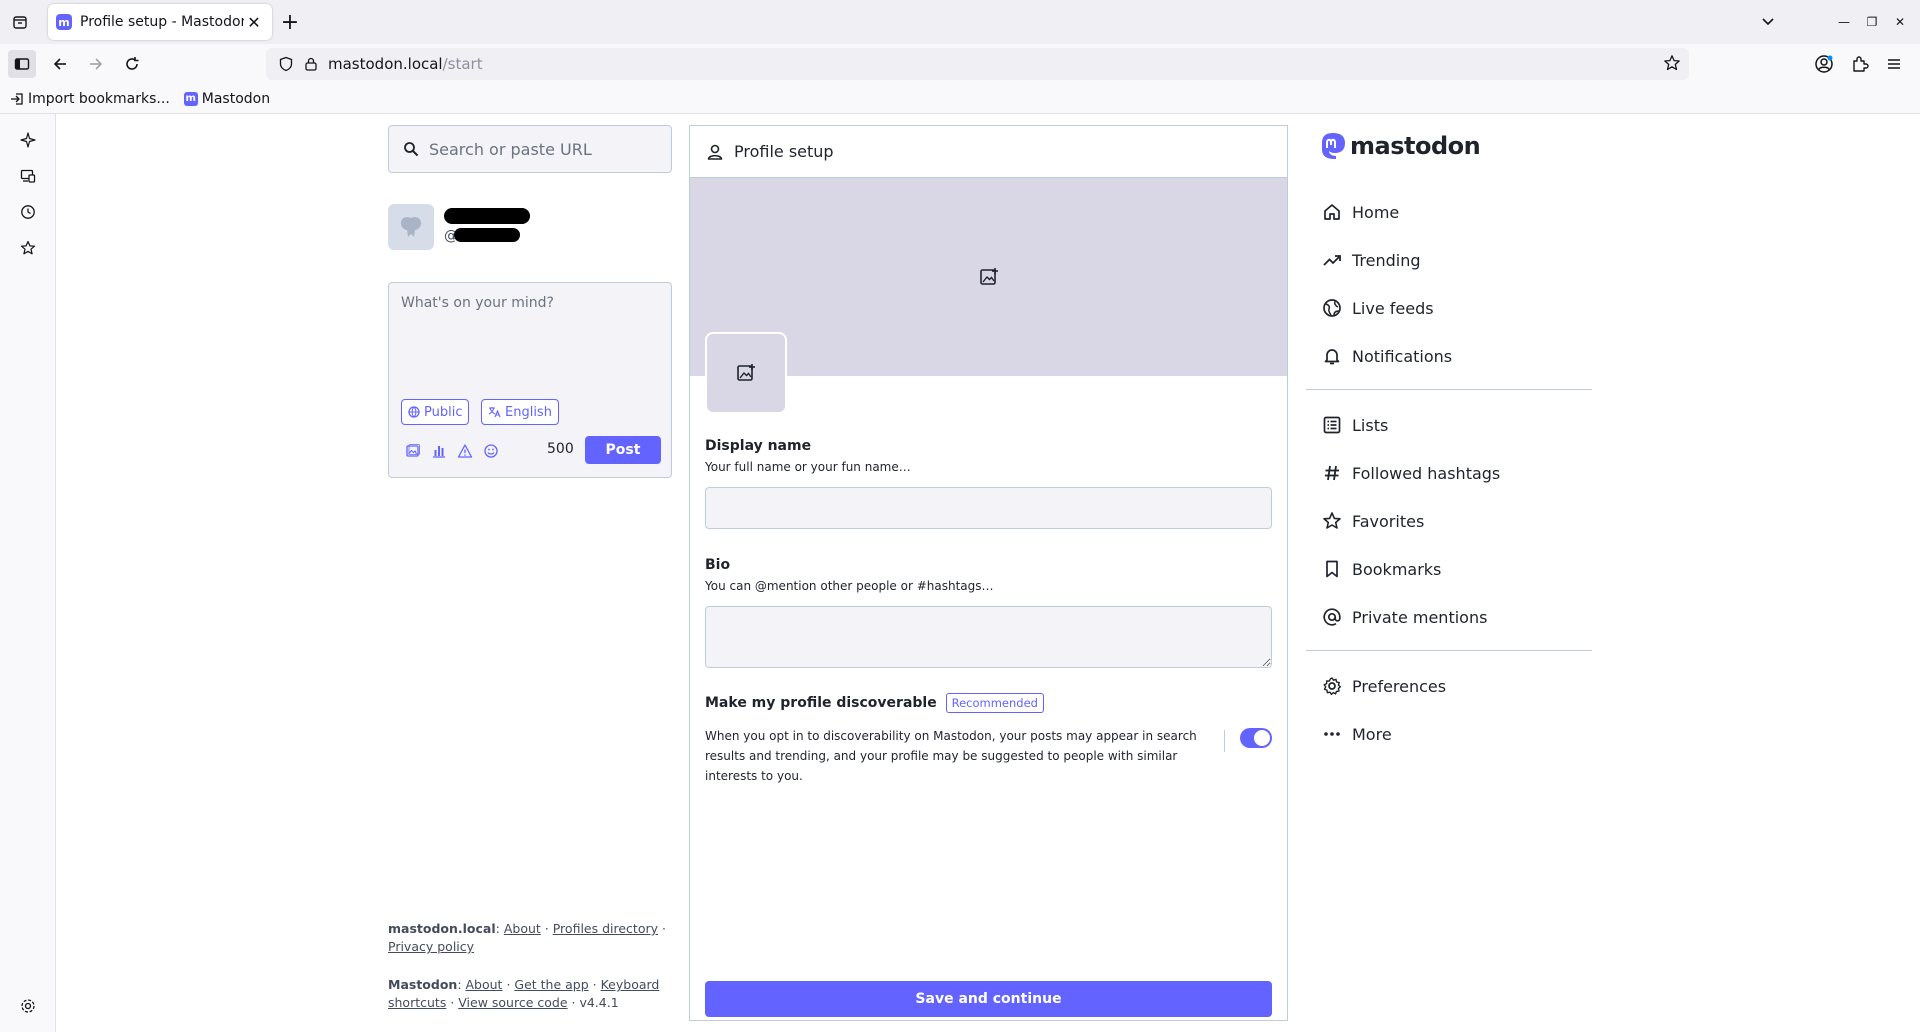 Image resolution: width=1920 pixels, height=1032 pixels. I want to click on home-icon, so click(1332, 212).